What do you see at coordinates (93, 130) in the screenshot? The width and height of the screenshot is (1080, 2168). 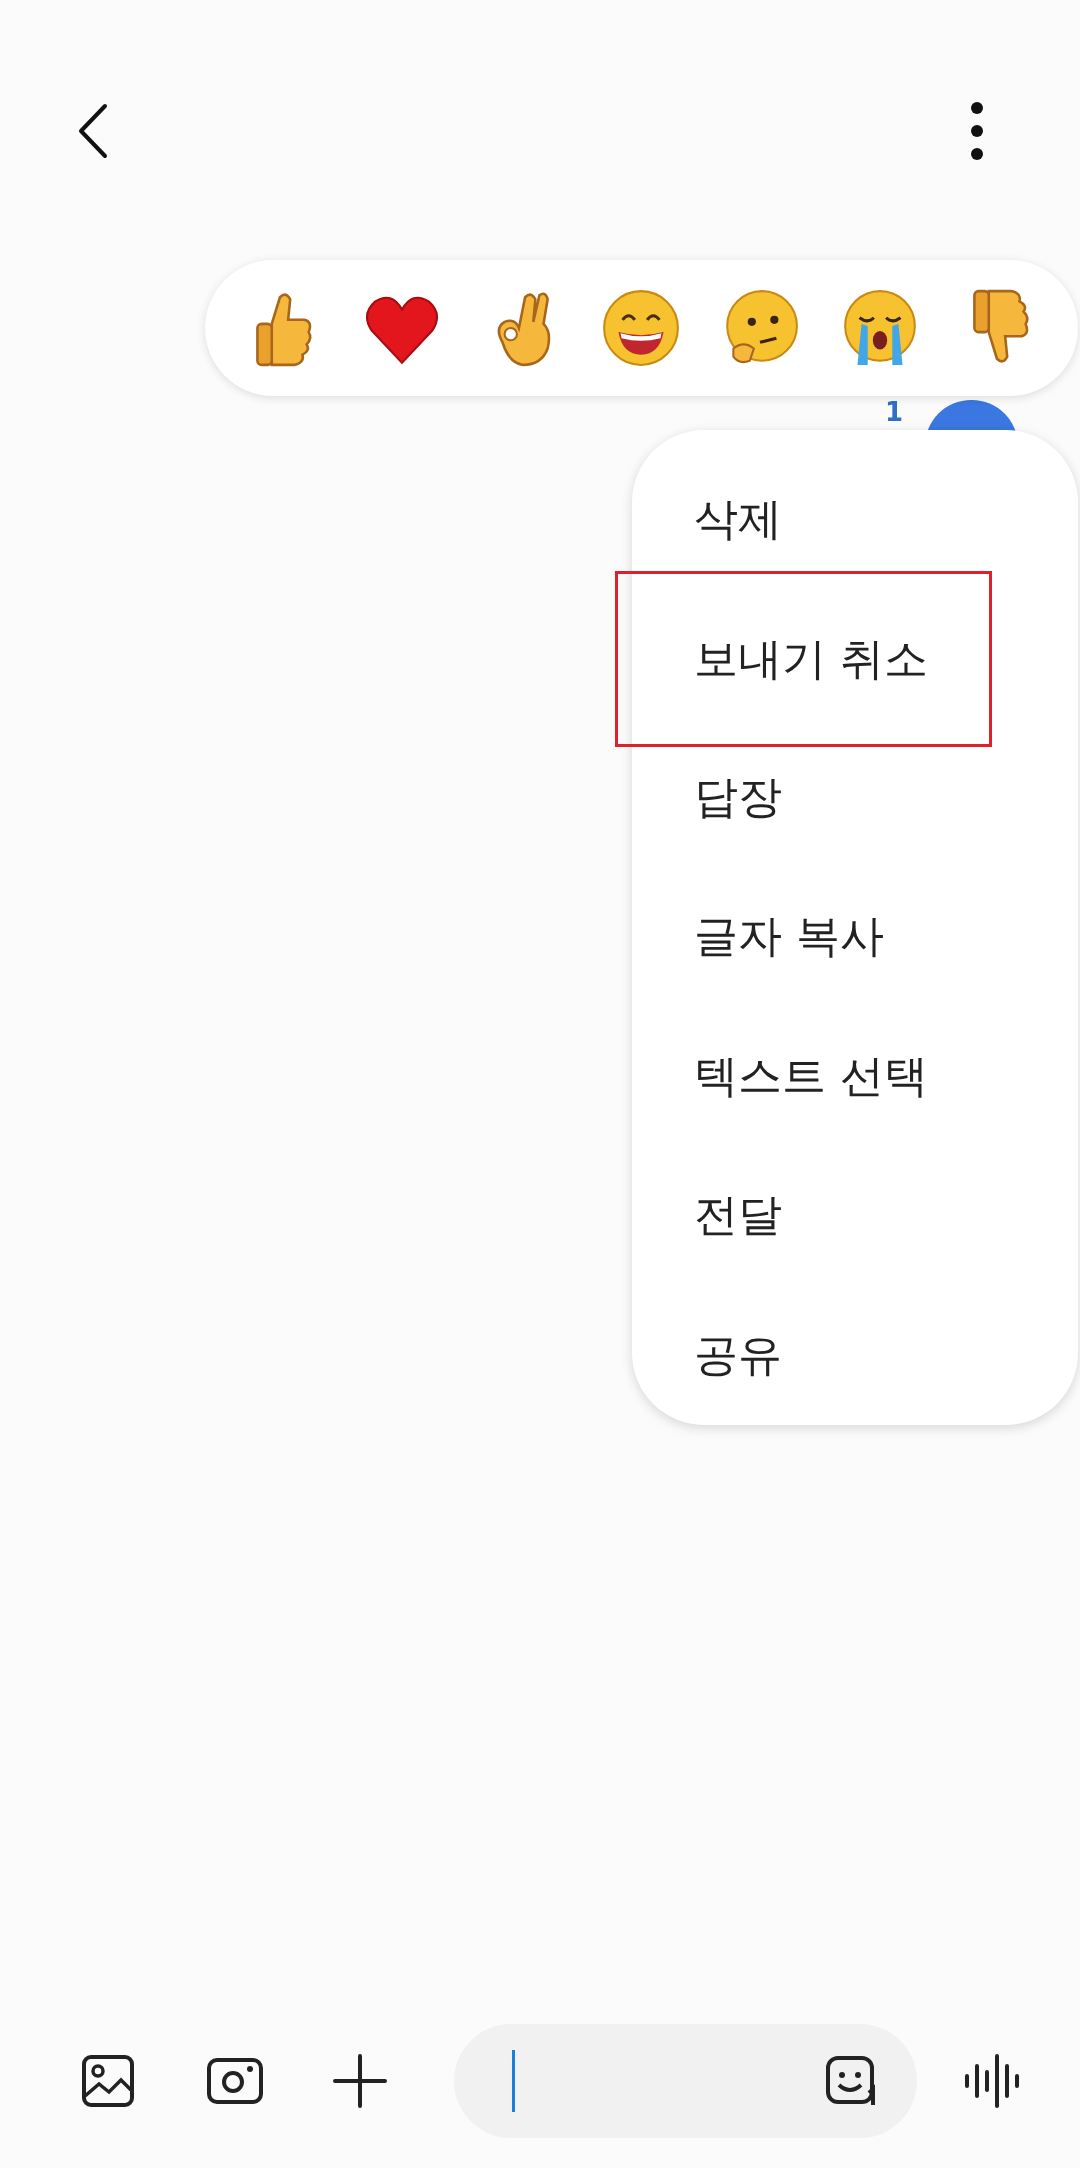 I see `back-icon` at bounding box center [93, 130].